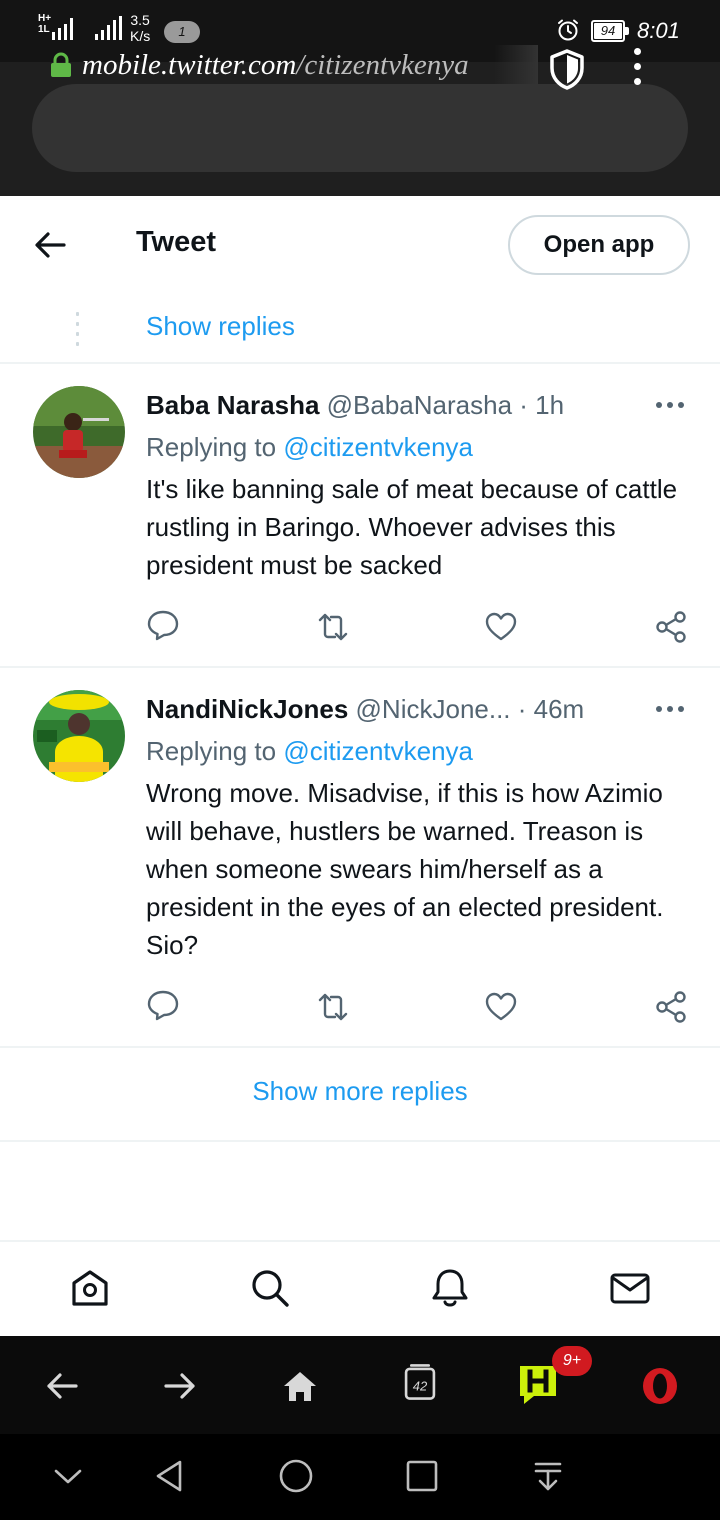 The image size is (720, 1520). Describe the element at coordinates (176, 242) in the screenshot. I see `page-title: Tweet` at that location.